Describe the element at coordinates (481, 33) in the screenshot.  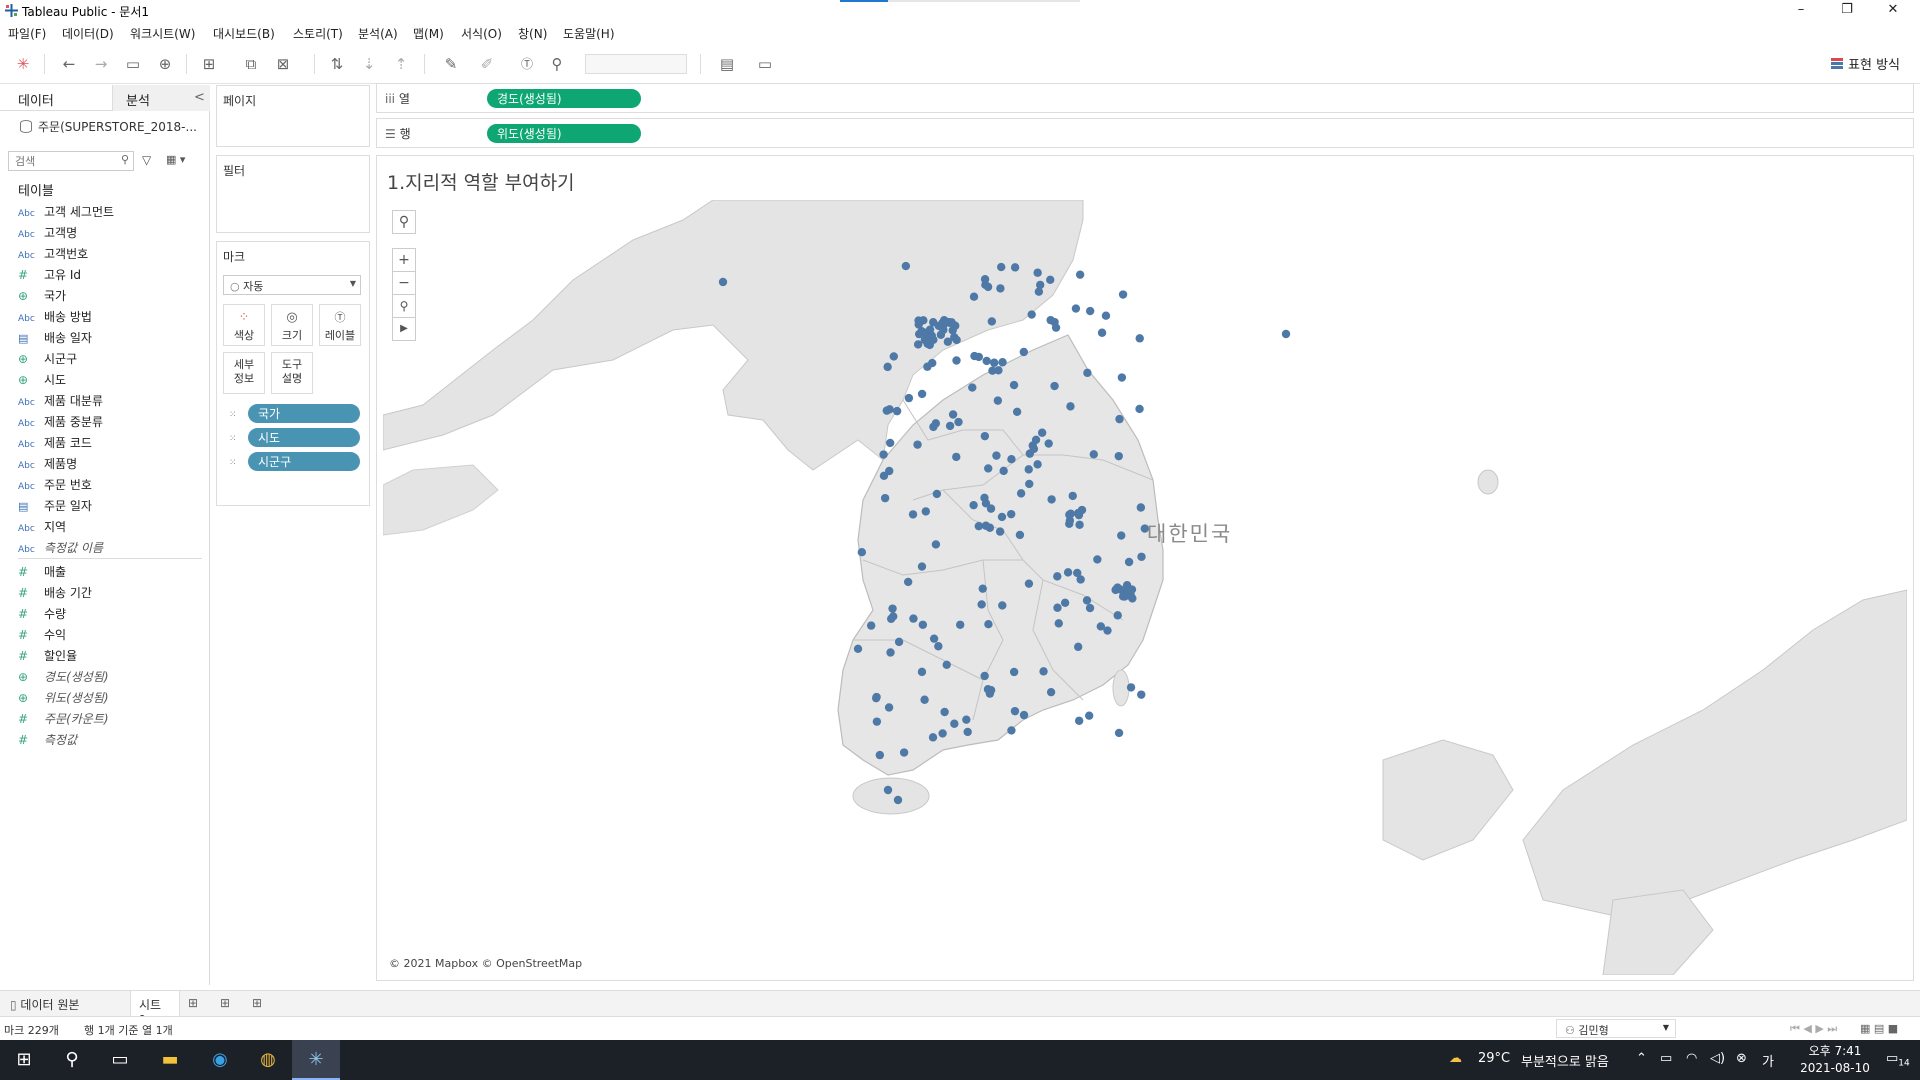
I see `menu-format: 서식(O)` at that location.